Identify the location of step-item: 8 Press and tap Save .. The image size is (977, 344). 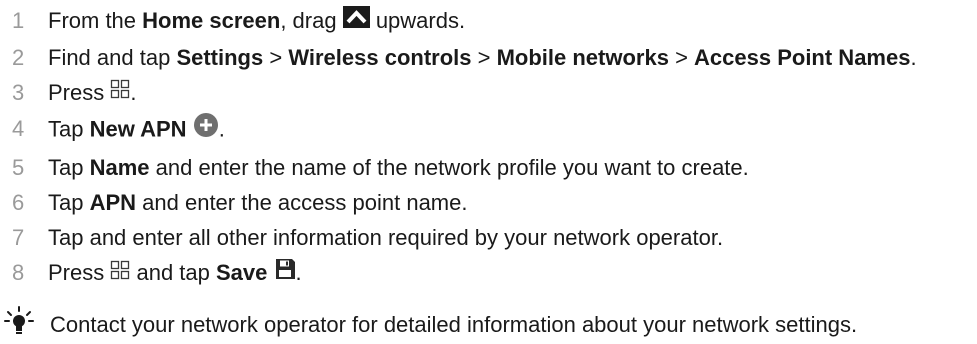
(492, 274).